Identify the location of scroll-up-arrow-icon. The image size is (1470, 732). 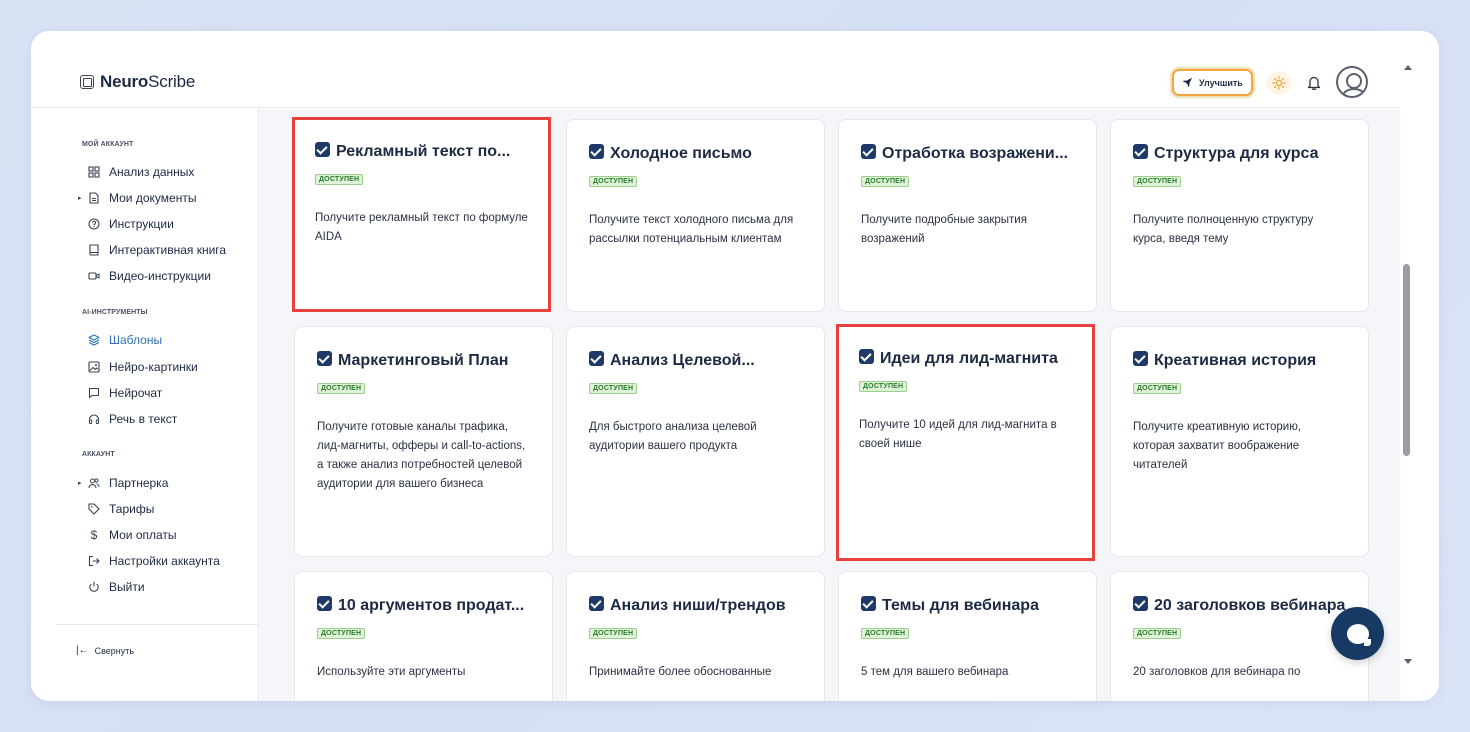
(1408, 67).